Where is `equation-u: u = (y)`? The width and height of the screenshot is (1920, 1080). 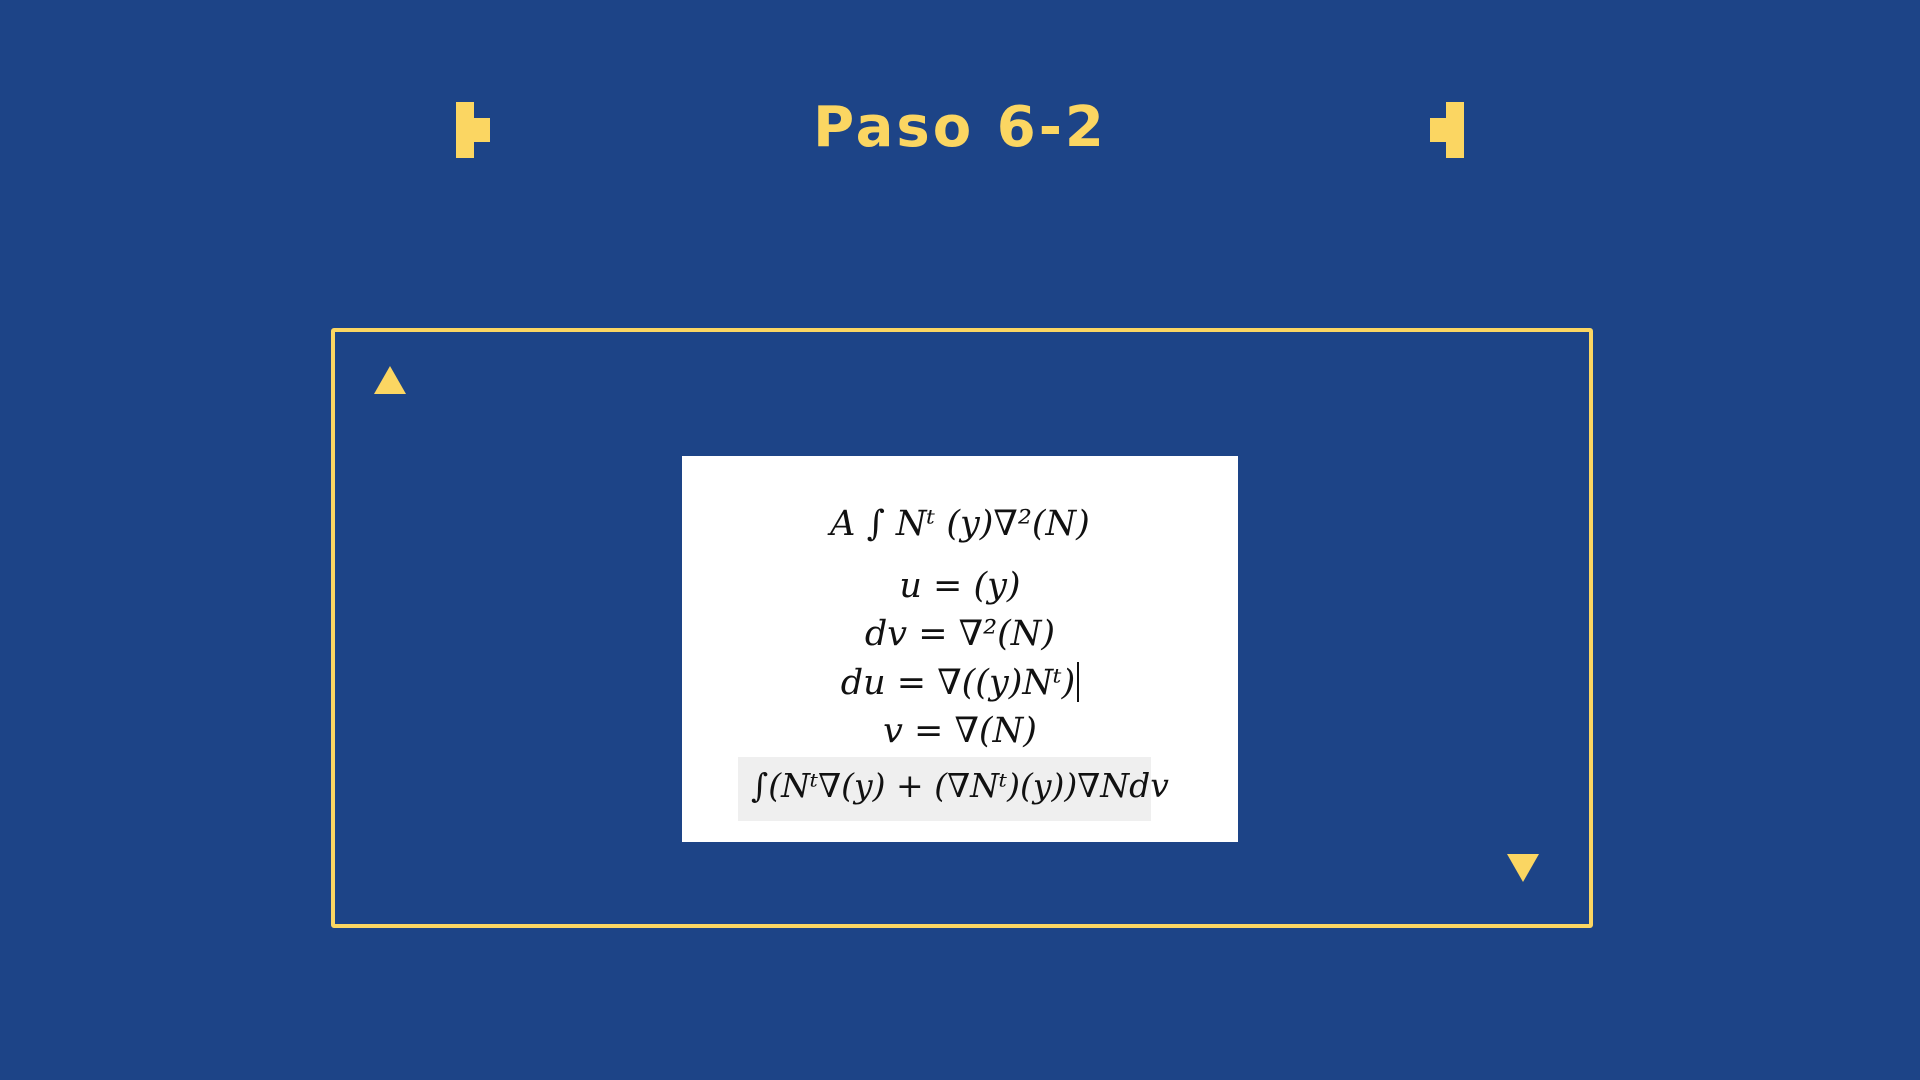
equation-u: u = (y) is located at coordinates (960, 586).